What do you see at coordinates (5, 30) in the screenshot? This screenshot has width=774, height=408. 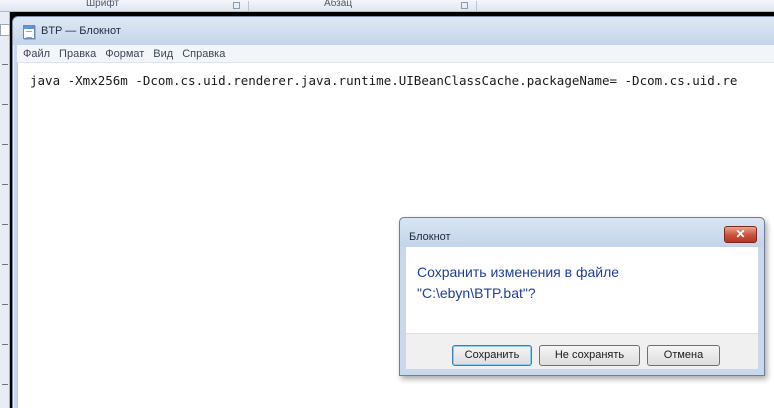 I see `ruler-margin-marker` at bounding box center [5, 30].